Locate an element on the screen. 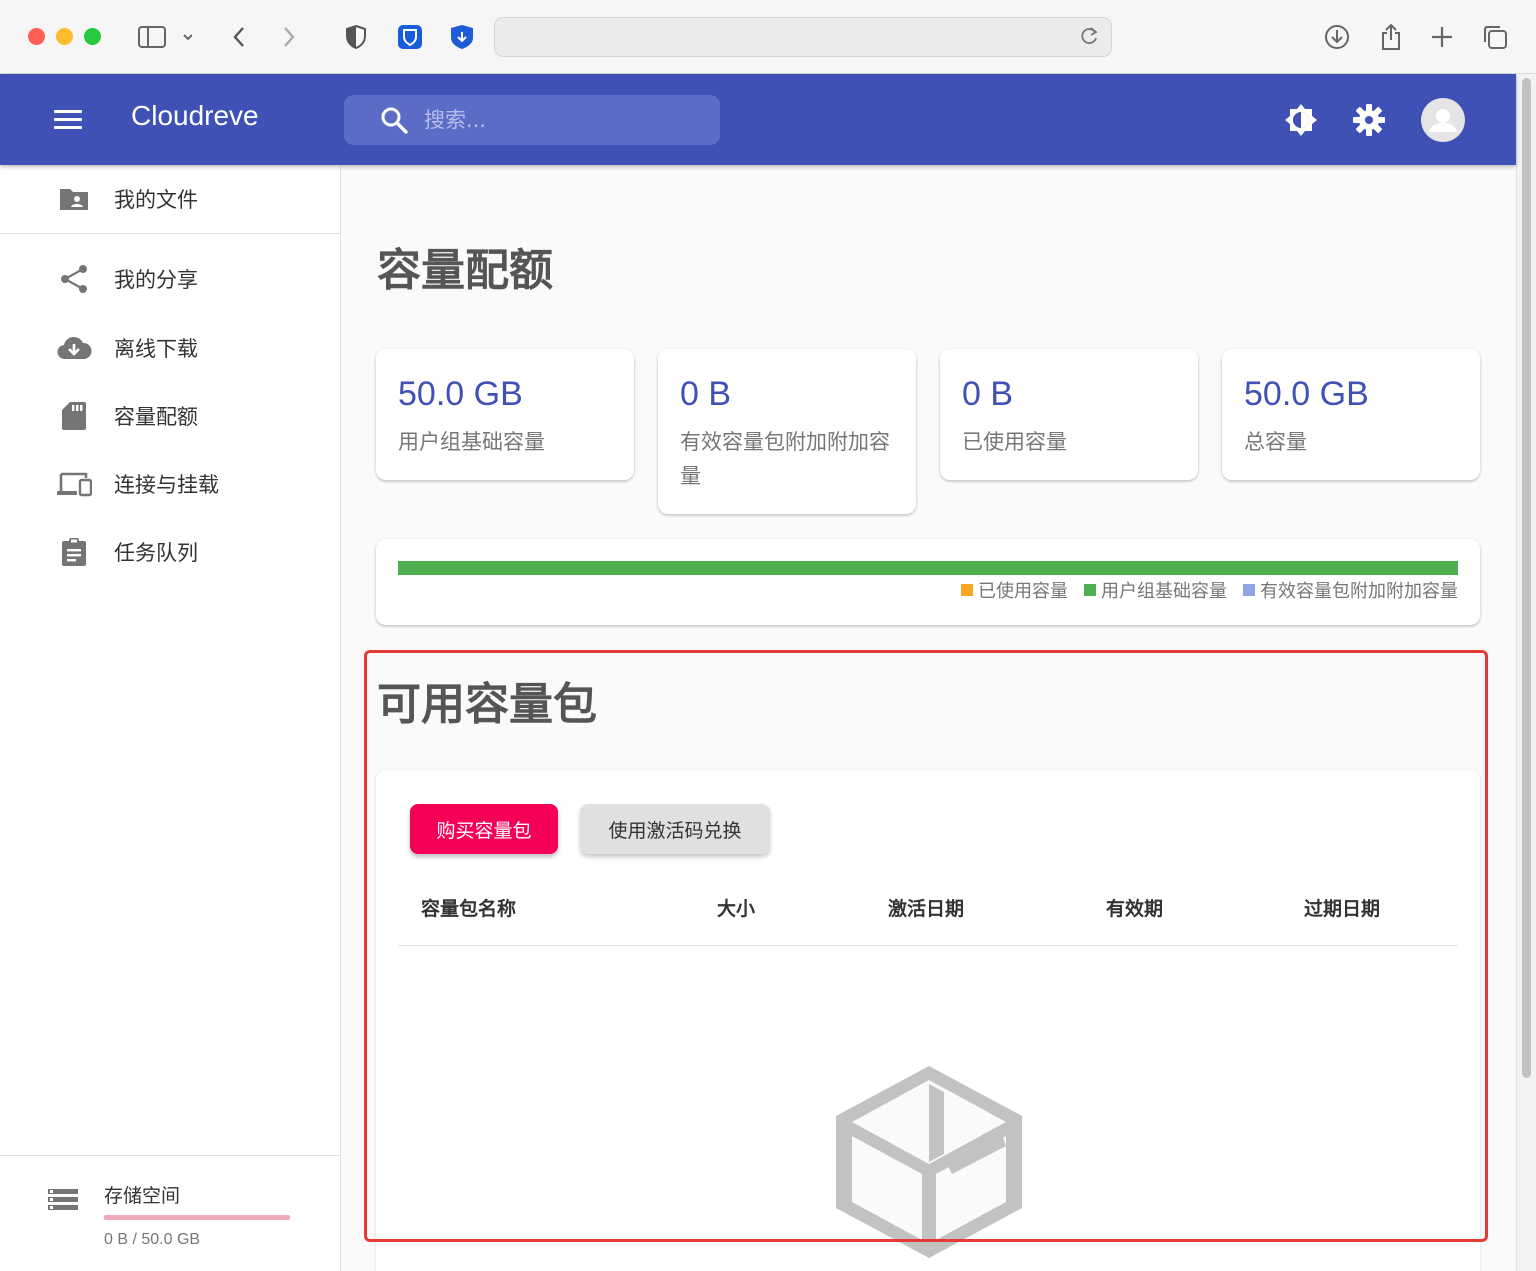 The width and height of the screenshot is (1536, 1271). buy-pack-button: 购买容量包 is located at coordinates (484, 829).